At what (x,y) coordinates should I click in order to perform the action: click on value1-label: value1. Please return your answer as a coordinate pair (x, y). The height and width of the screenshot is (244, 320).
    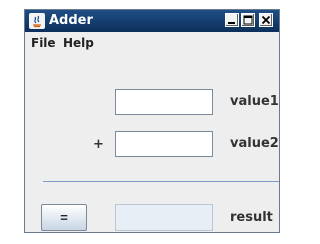
    Looking at the image, I should click on (254, 101).